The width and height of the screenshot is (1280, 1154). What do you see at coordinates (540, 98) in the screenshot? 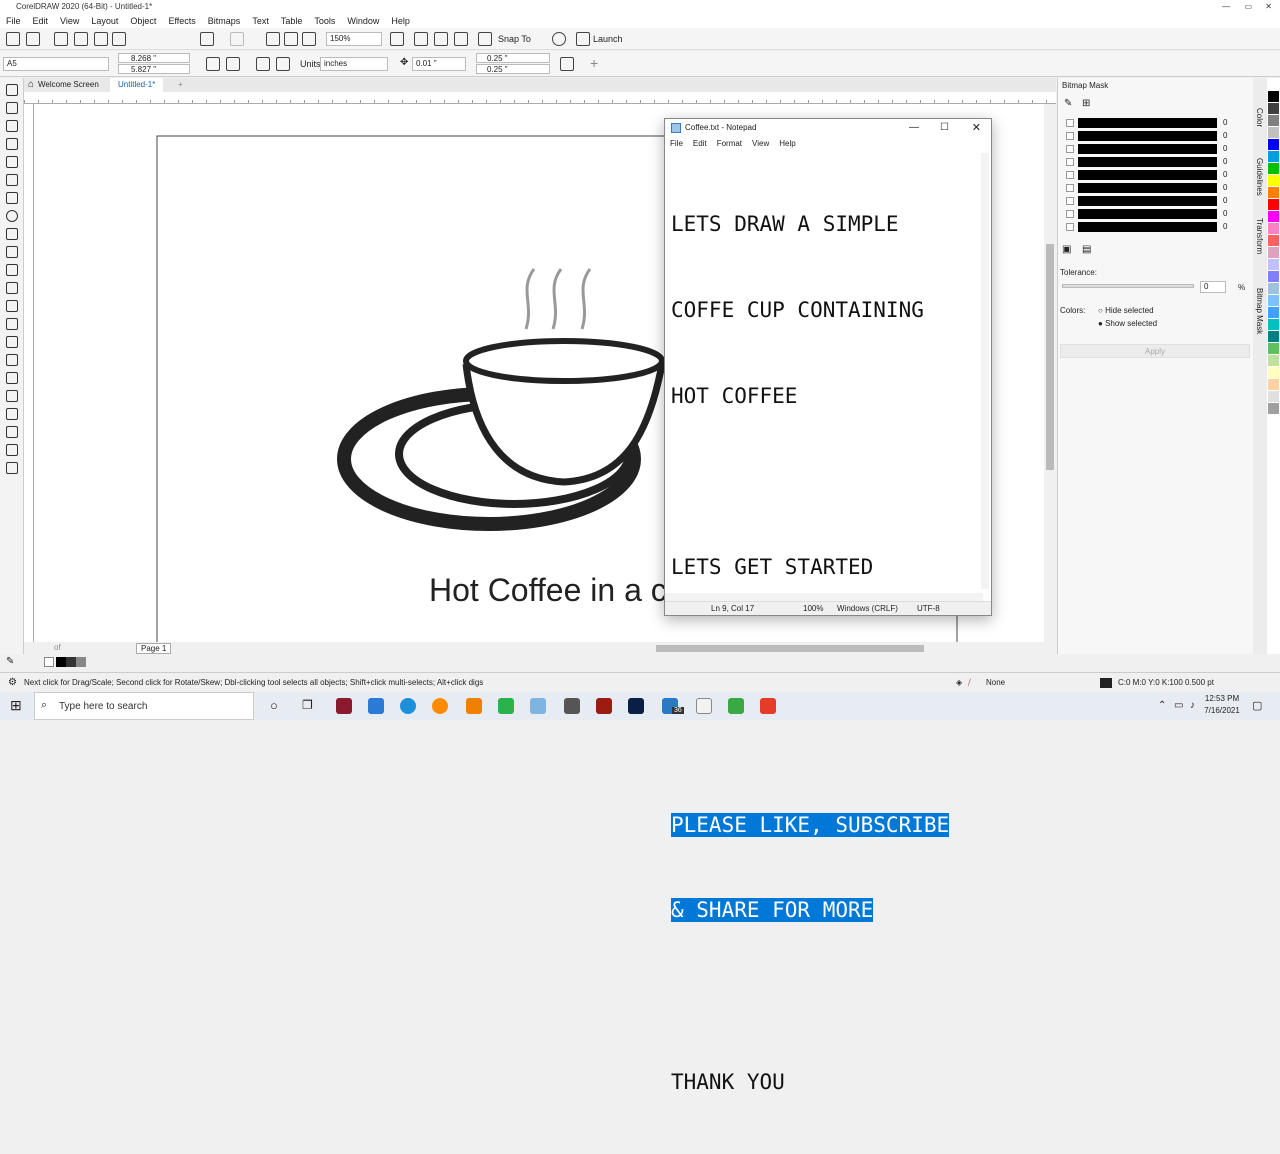
I see `horizontal-ruler` at bounding box center [540, 98].